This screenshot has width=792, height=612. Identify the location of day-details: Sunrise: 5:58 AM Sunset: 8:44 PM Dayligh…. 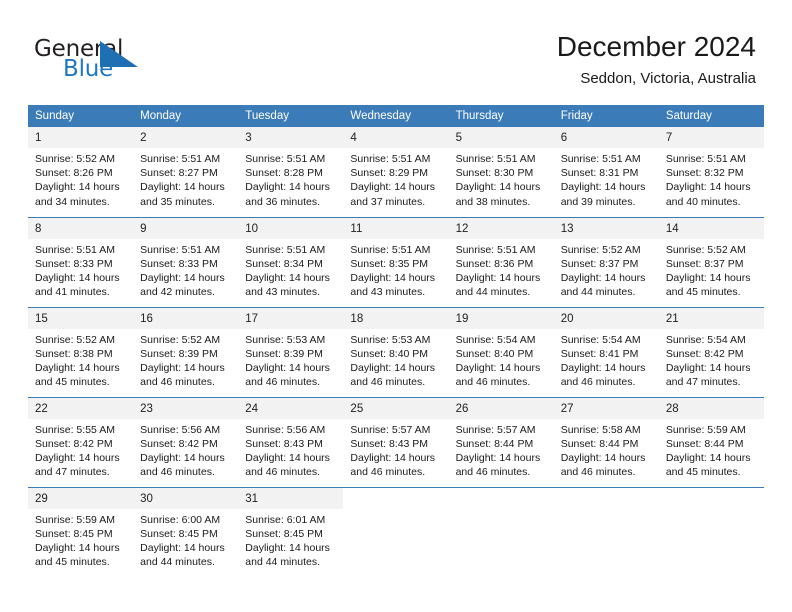
(606, 449).